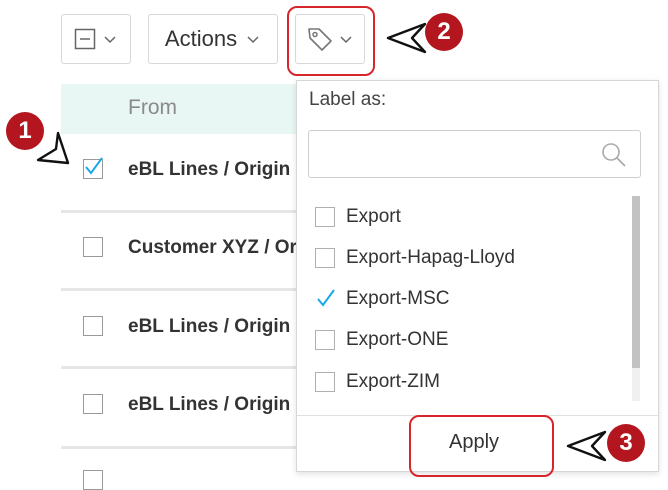 This screenshot has height=490, width=668. Describe the element at coordinates (373, 216) in the screenshot. I see `label-option-text: Export` at that location.